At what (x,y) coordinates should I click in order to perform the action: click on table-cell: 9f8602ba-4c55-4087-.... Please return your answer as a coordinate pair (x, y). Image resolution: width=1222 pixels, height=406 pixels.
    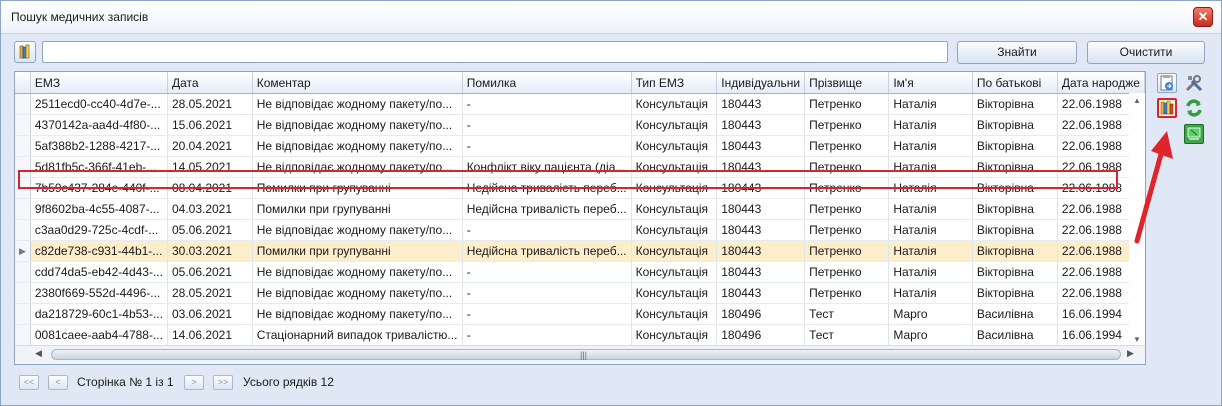
    Looking at the image, I should click on (99, 209).